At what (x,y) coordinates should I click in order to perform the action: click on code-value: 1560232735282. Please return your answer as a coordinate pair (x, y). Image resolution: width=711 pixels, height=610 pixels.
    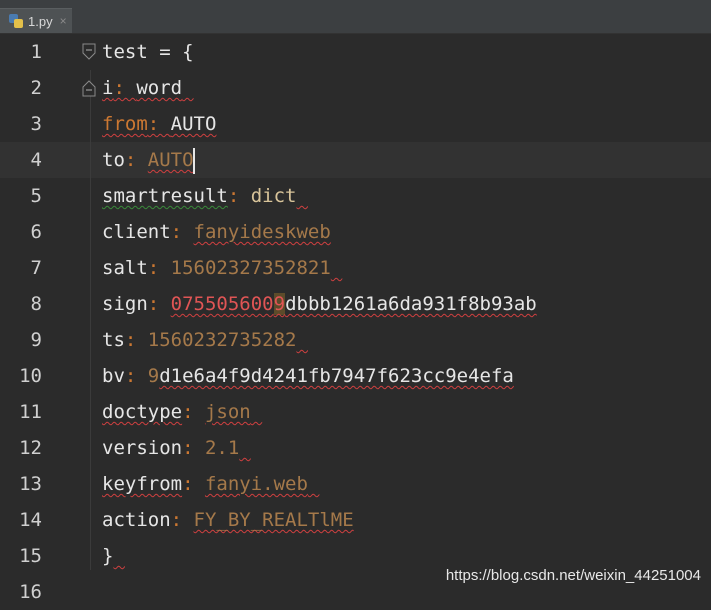
    Looking at the image, I should click on (222, 340).